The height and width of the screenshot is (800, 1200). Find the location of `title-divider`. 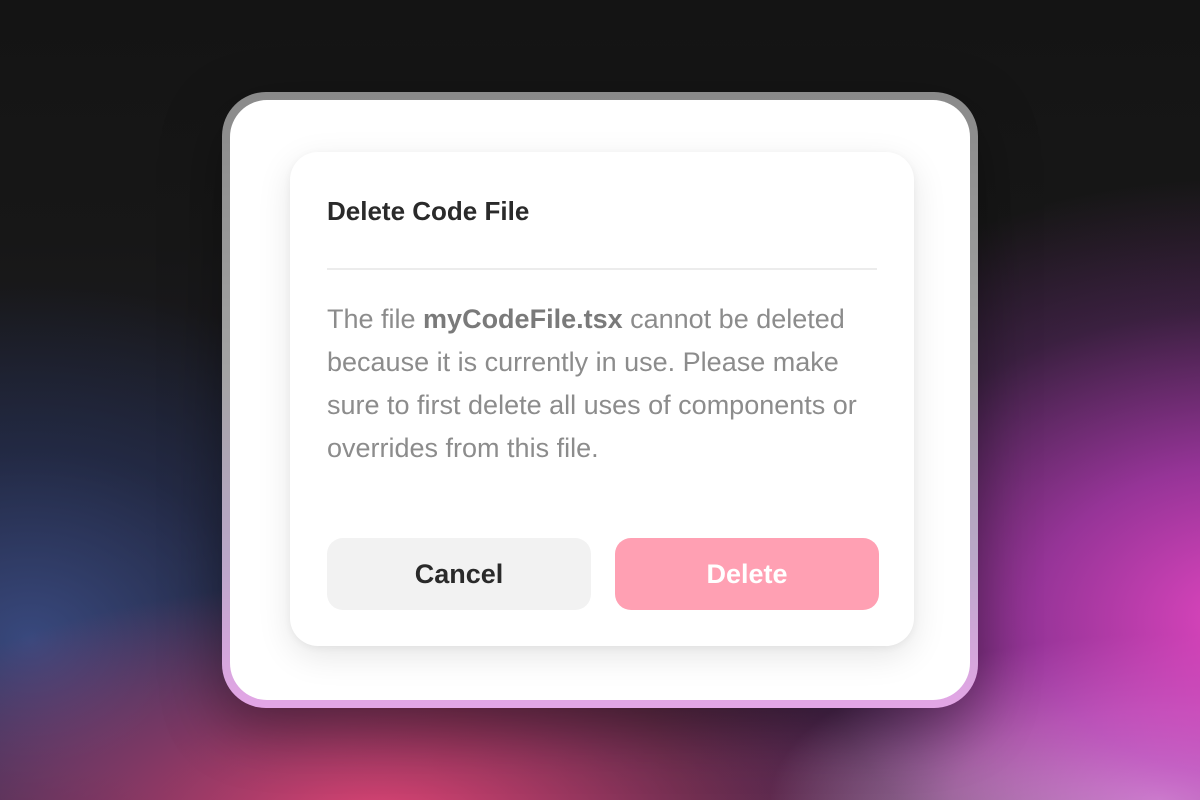

title-divider is located at coordinates (602, 269).